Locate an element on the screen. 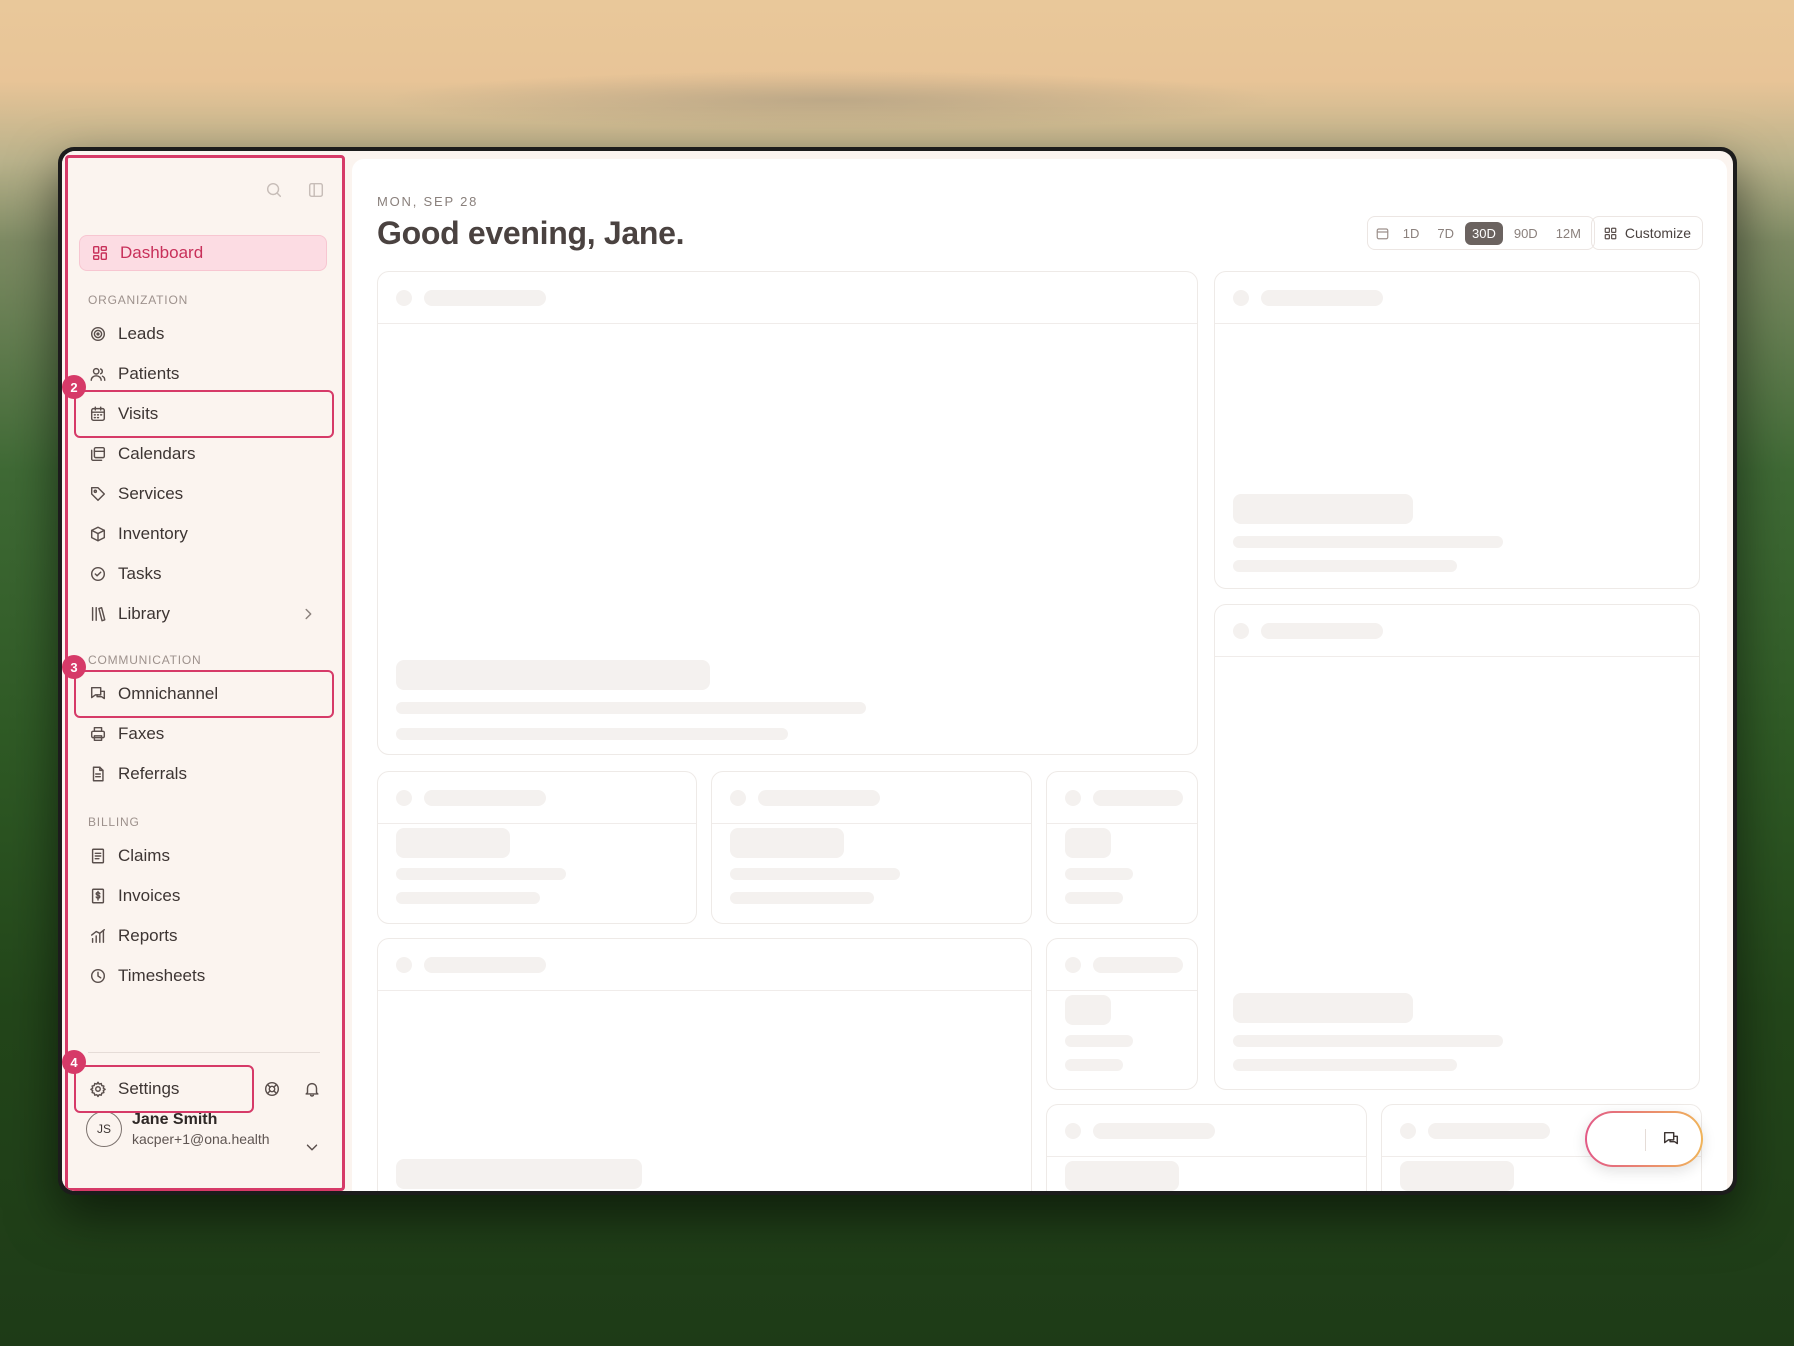 The height and width of the screenshot is (1346, 1794). section-communication: COMMUNICATION is located at coordinates (145, 660).